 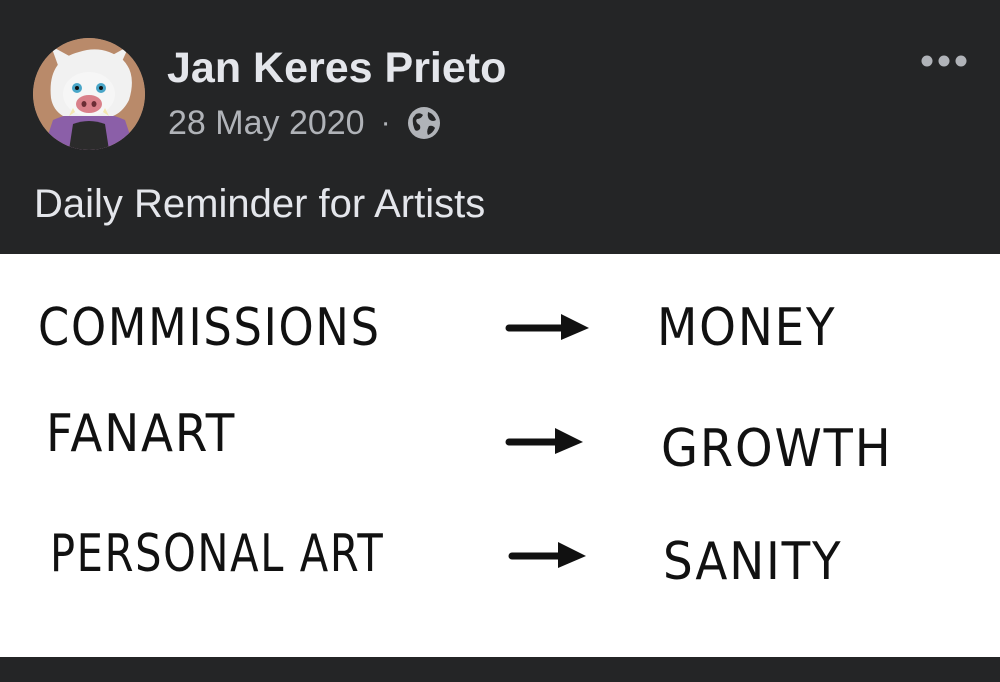 I want to click on more-options-button, so click(x=944, y=61).